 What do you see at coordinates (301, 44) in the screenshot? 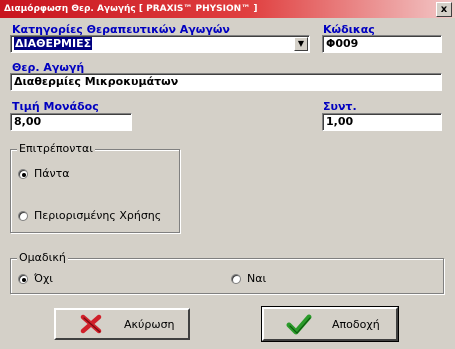
I see `chevron-down-icon: ▼` at bounding box center [301, 44].